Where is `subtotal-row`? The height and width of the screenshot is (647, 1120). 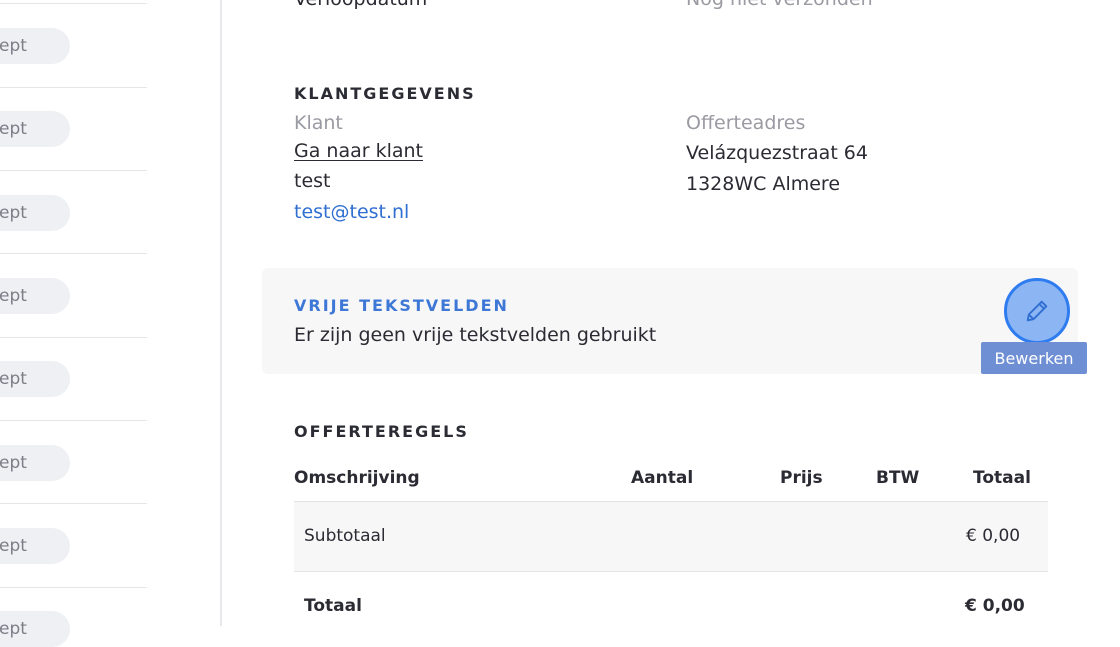 subtotal-row is located at coordinates (671, 536).